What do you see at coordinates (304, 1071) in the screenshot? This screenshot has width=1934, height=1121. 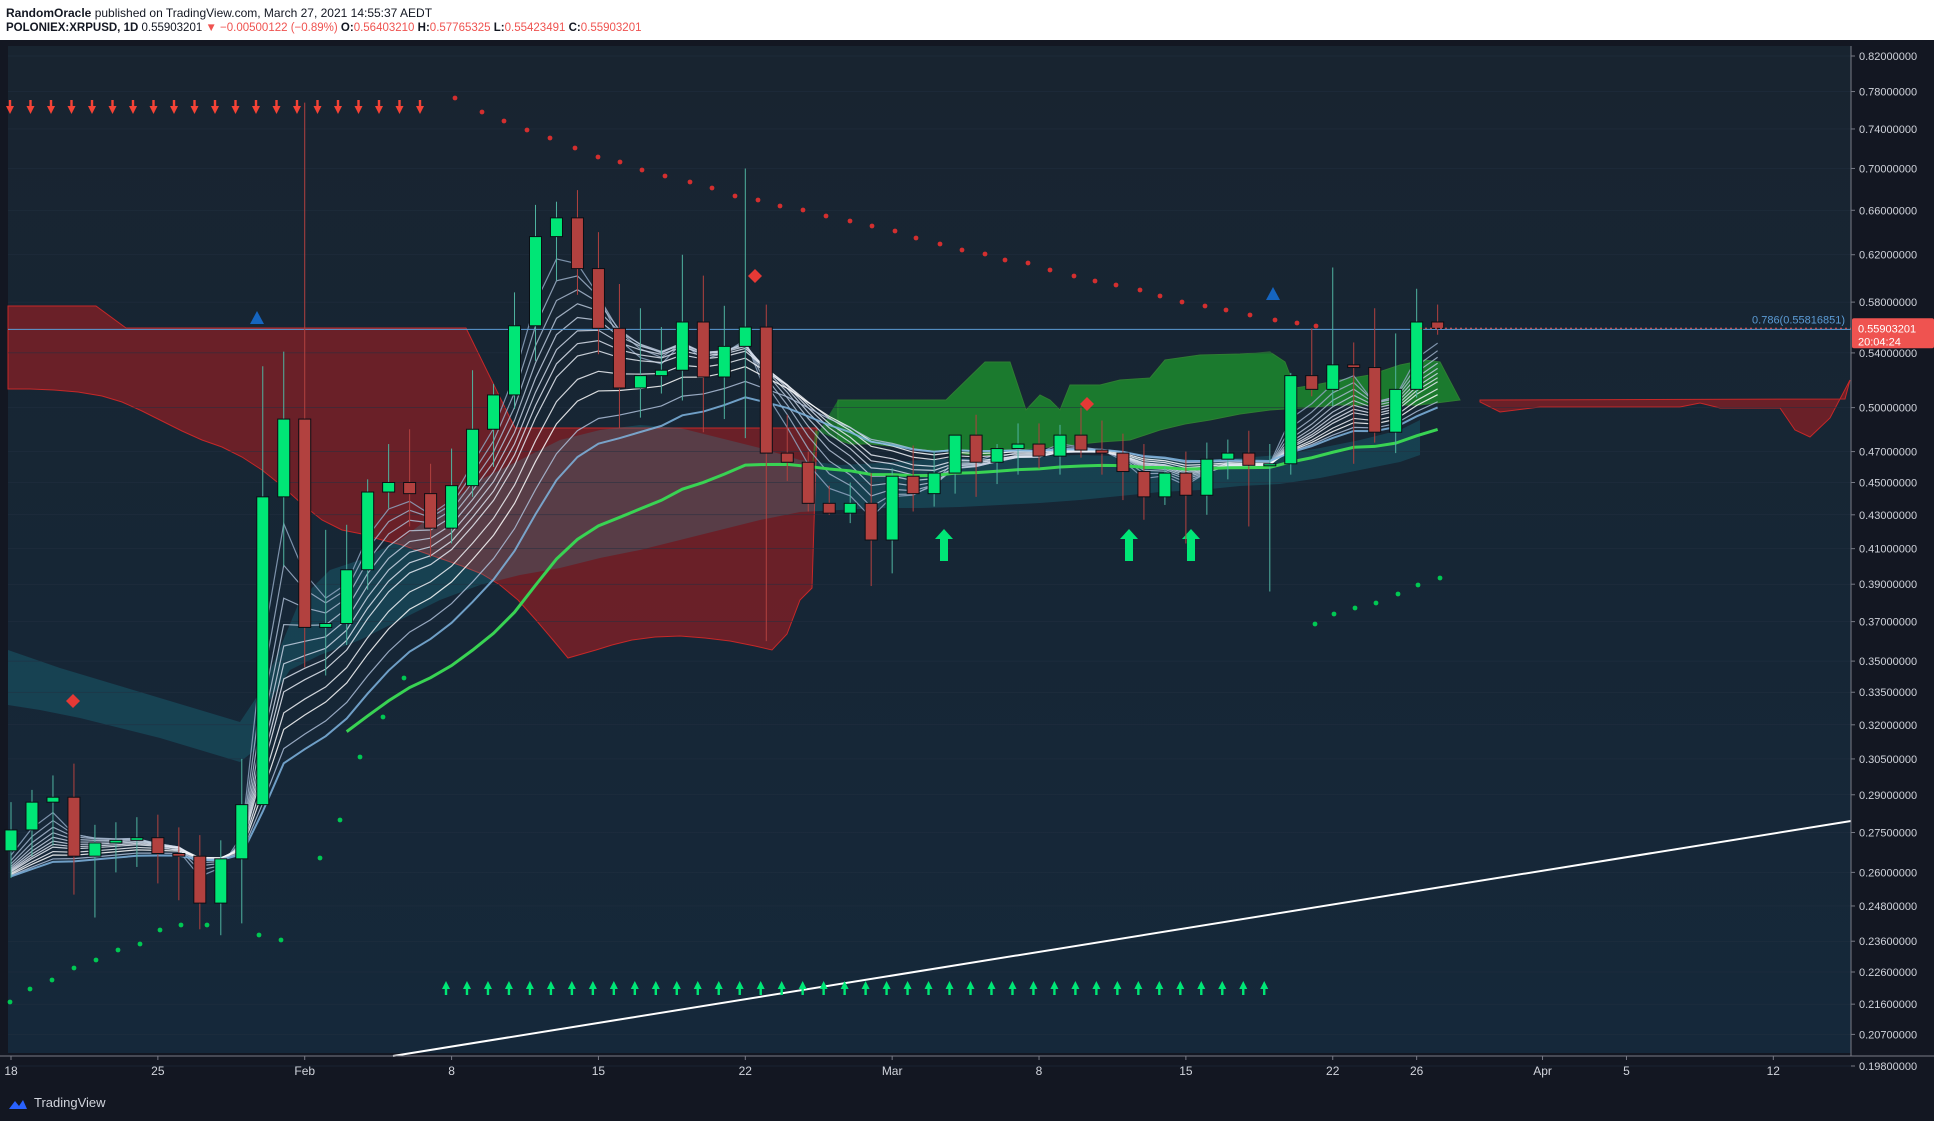 I see `x-tick-label: Feb` at bounding box center [304, 1071].